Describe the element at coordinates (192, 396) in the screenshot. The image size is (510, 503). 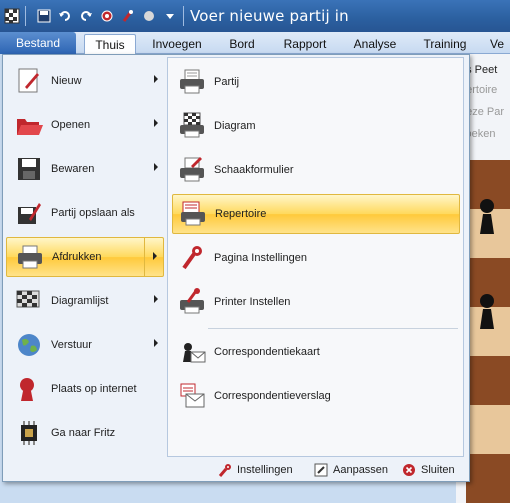
I see `correspondence-report-icon` at that location.